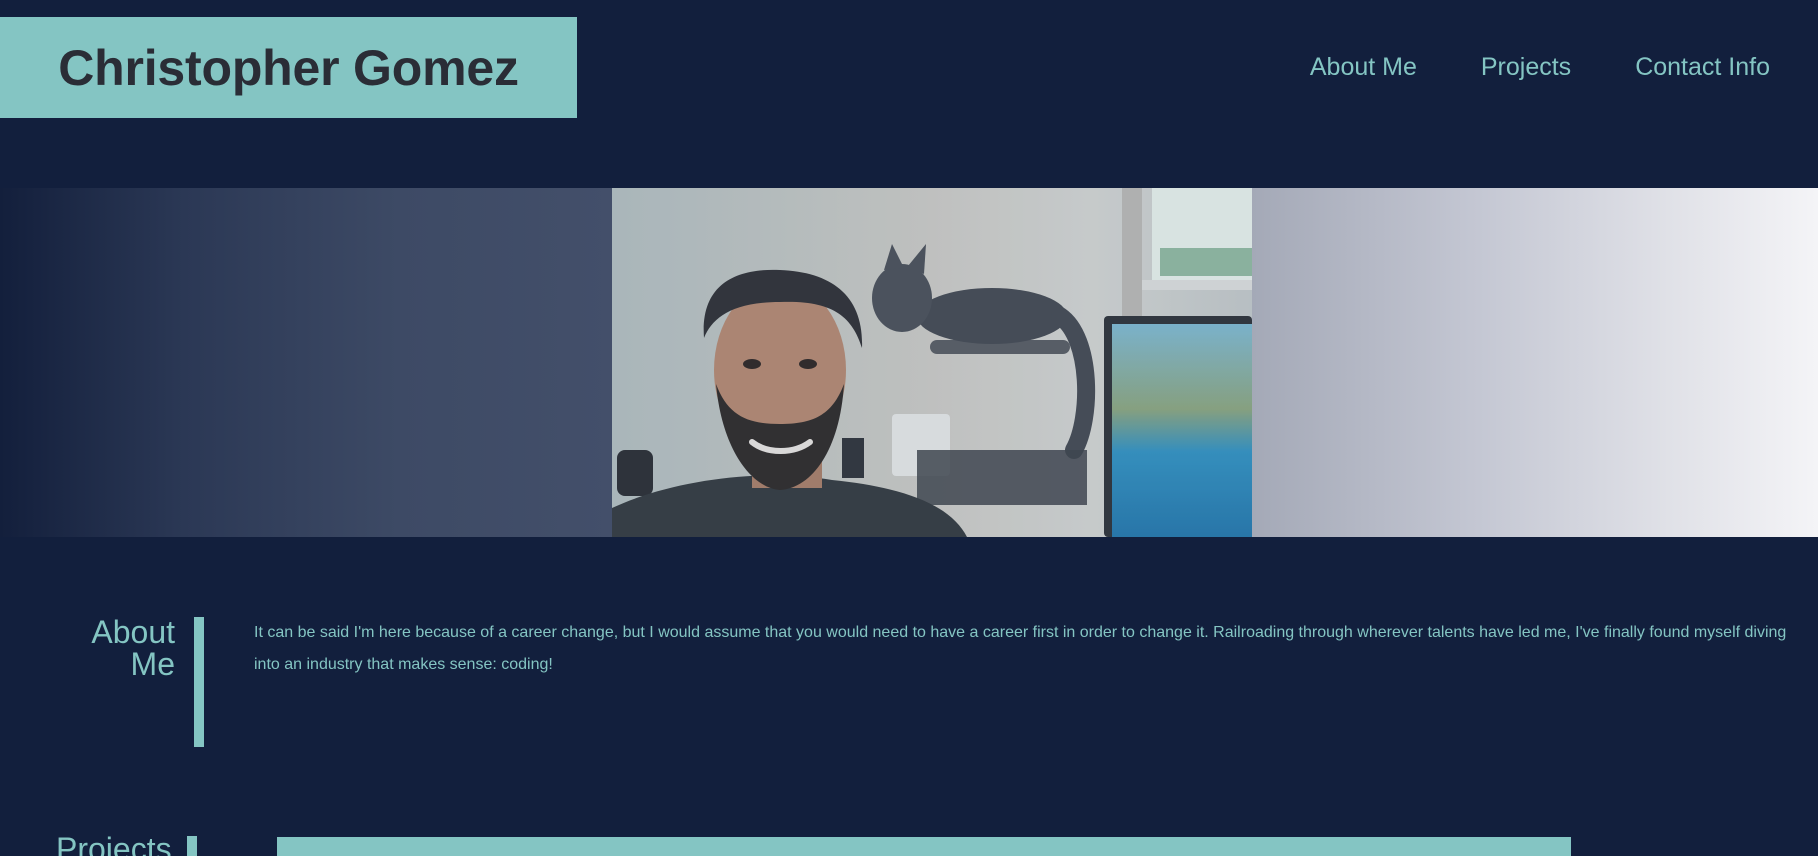 The image size is (1818, 856). What do you see at coordinates (1363, 67) in the screenshot?
I see `nav-about-me: About Me` at bounding box center [1363, 67].